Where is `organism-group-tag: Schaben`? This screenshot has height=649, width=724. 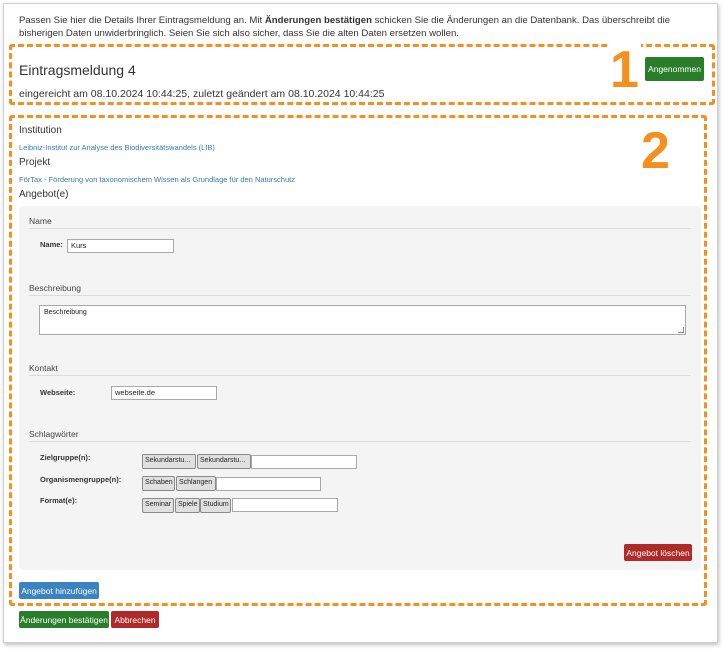
organism-group-tag: Schaben is located at coordinates (158, 483).